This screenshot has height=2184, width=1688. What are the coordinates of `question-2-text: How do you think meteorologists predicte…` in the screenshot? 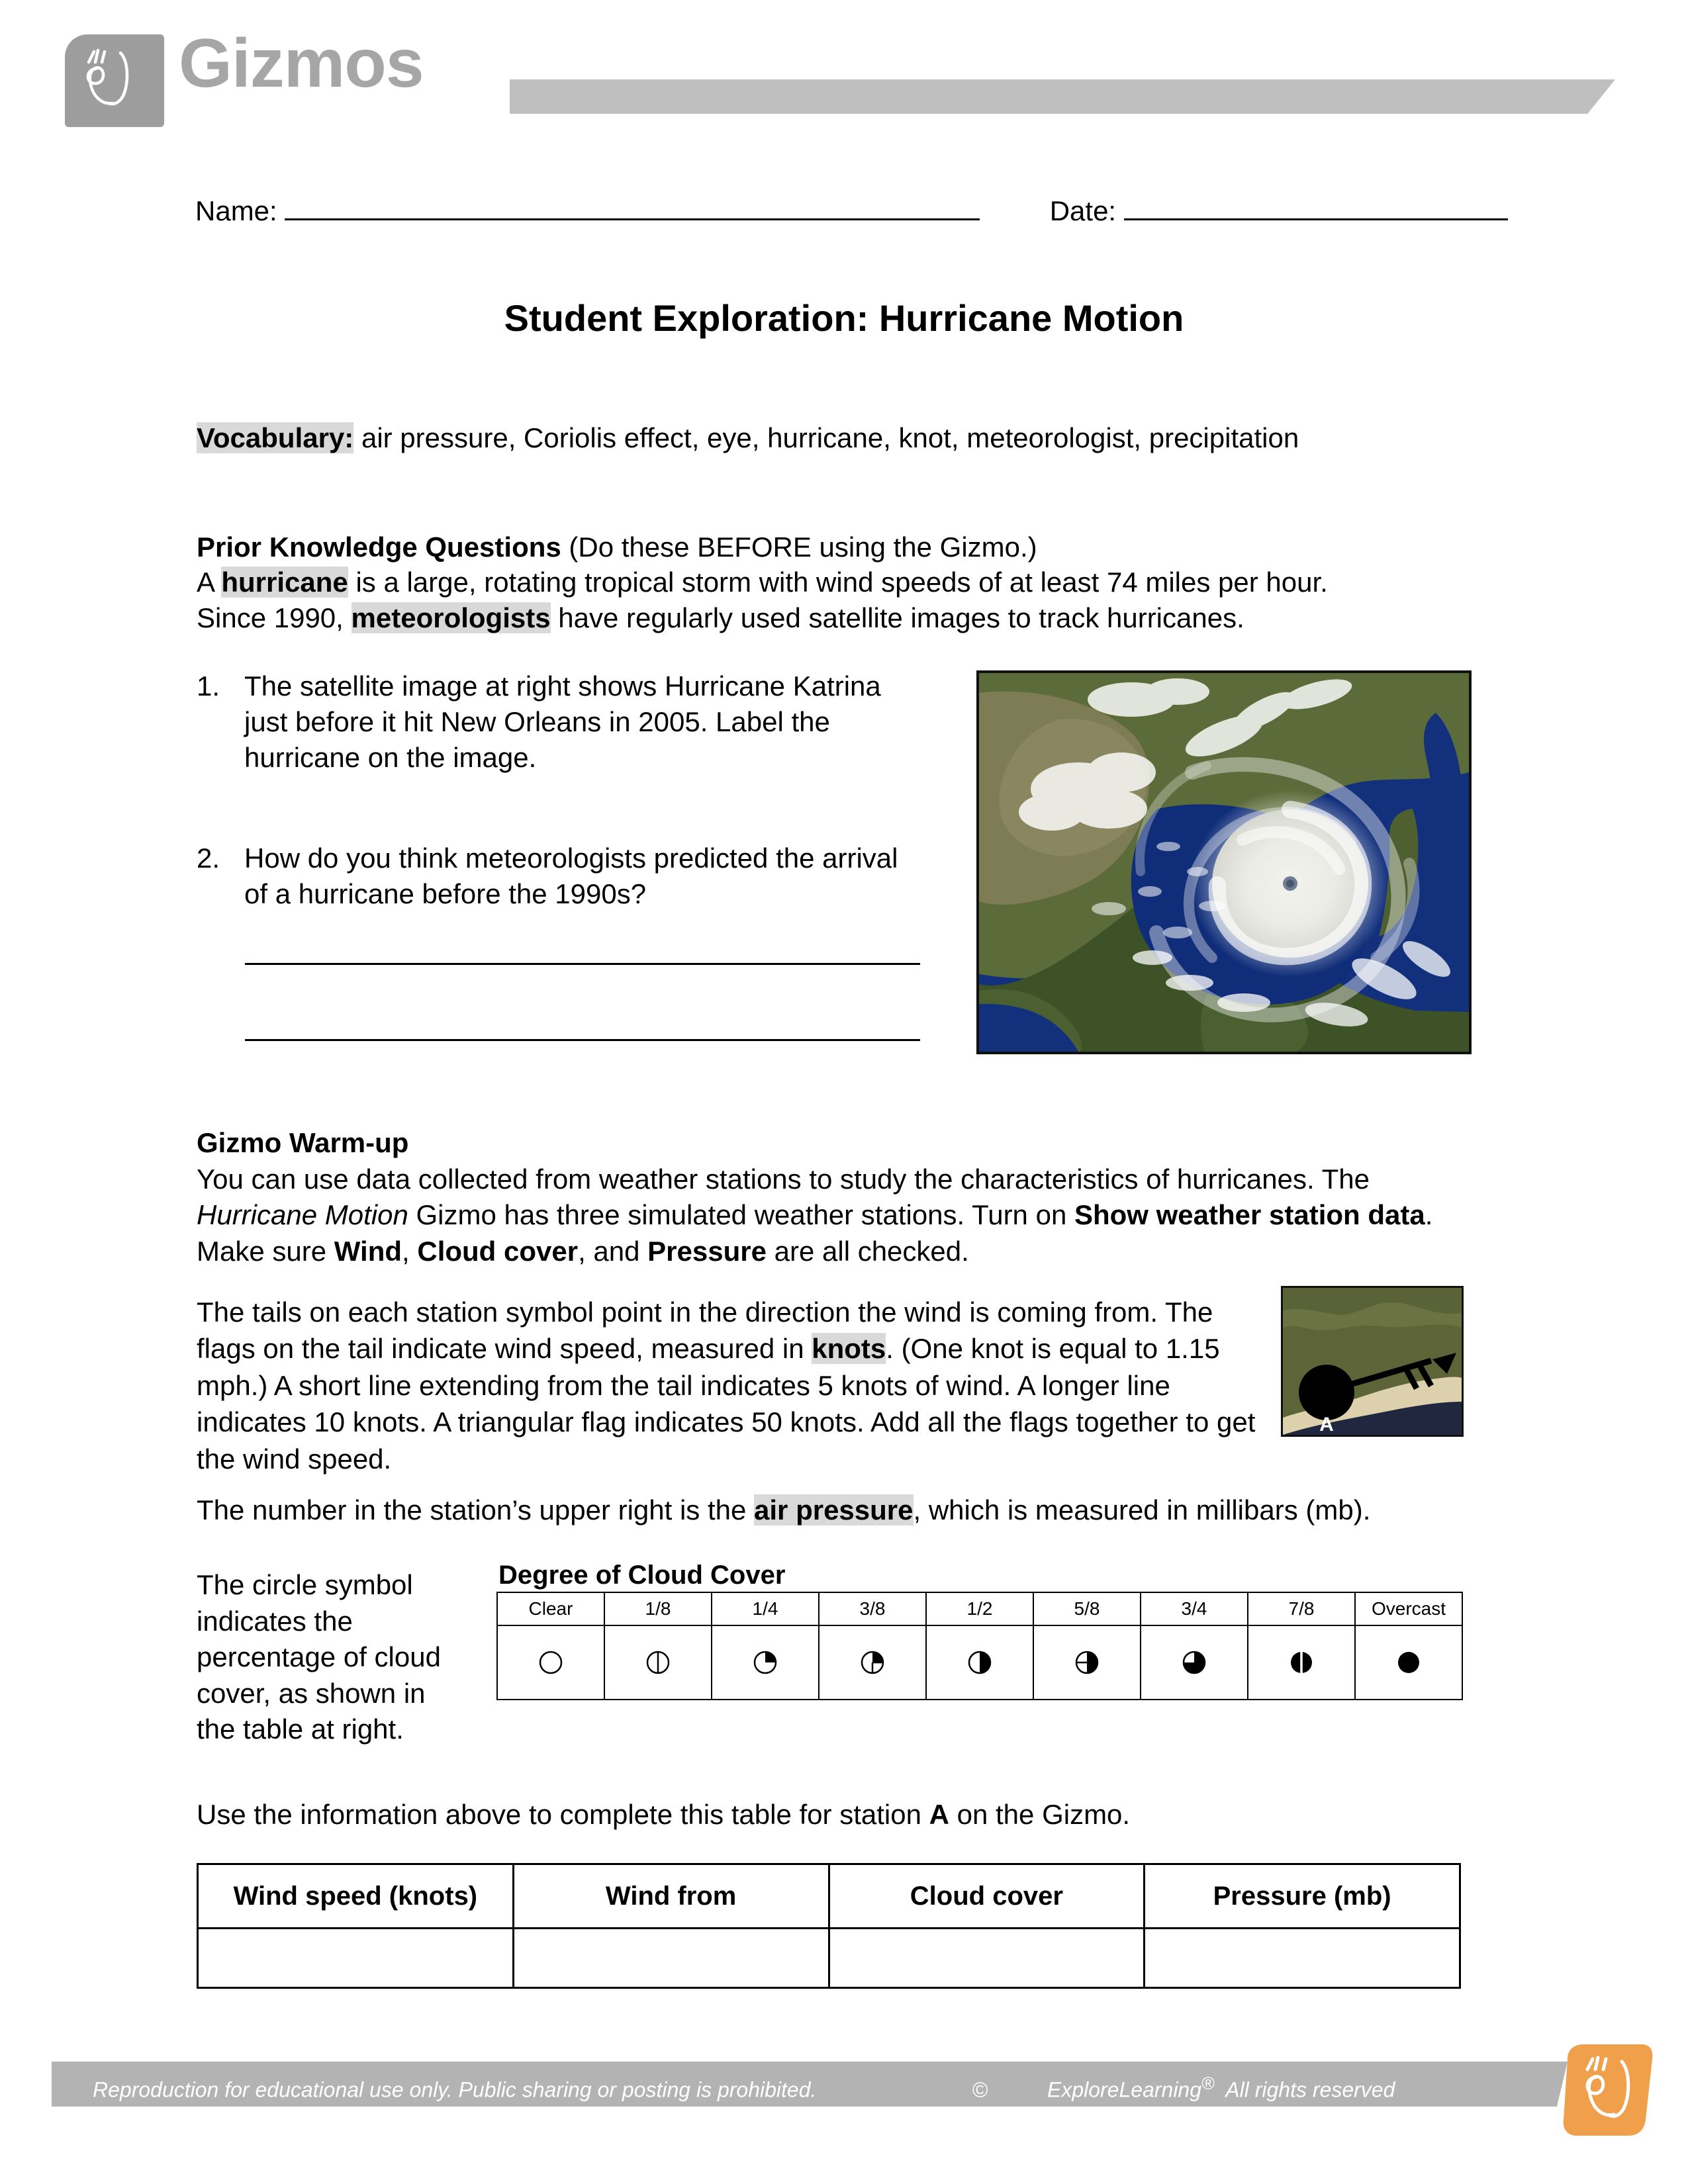 It's located at (571, 876).